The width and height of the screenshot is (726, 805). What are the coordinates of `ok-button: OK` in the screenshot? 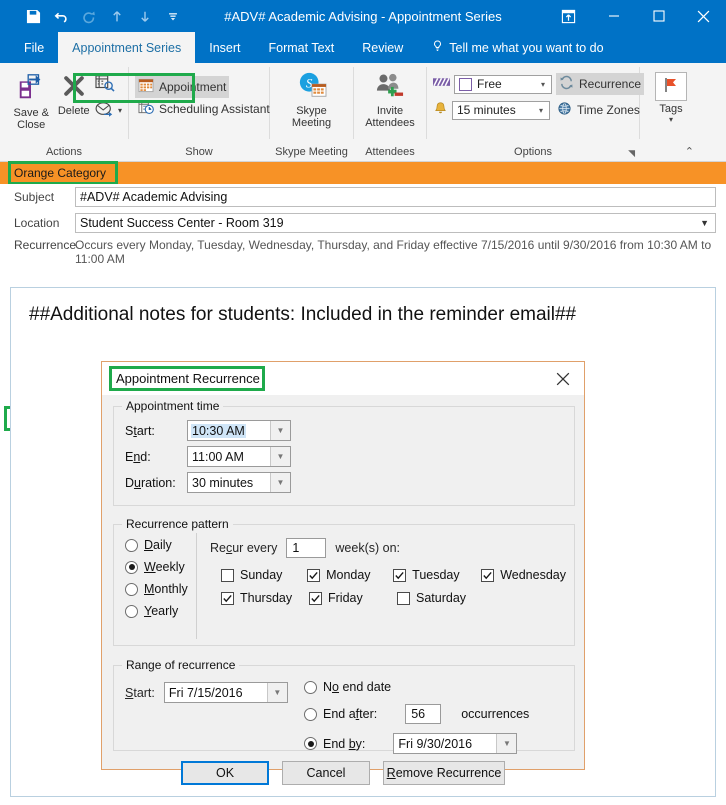 It's located at (225, 773).